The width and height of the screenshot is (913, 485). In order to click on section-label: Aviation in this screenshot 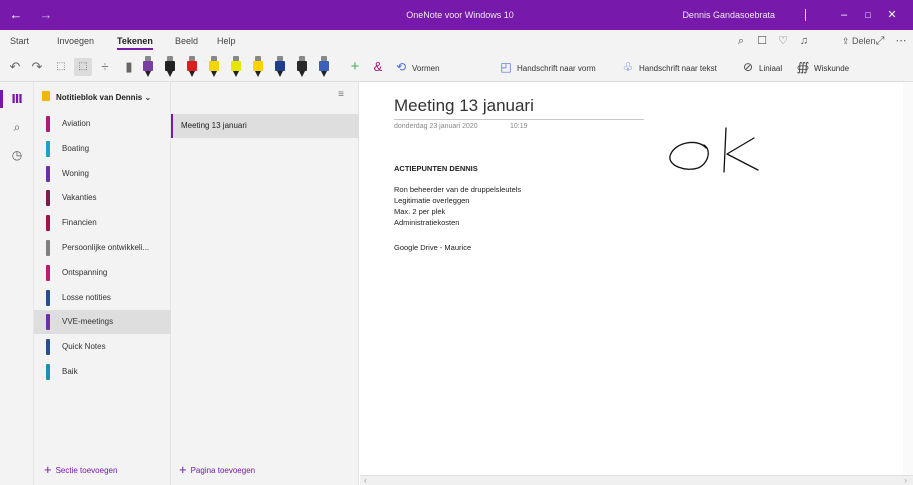, I will do `click(76, 123)`.